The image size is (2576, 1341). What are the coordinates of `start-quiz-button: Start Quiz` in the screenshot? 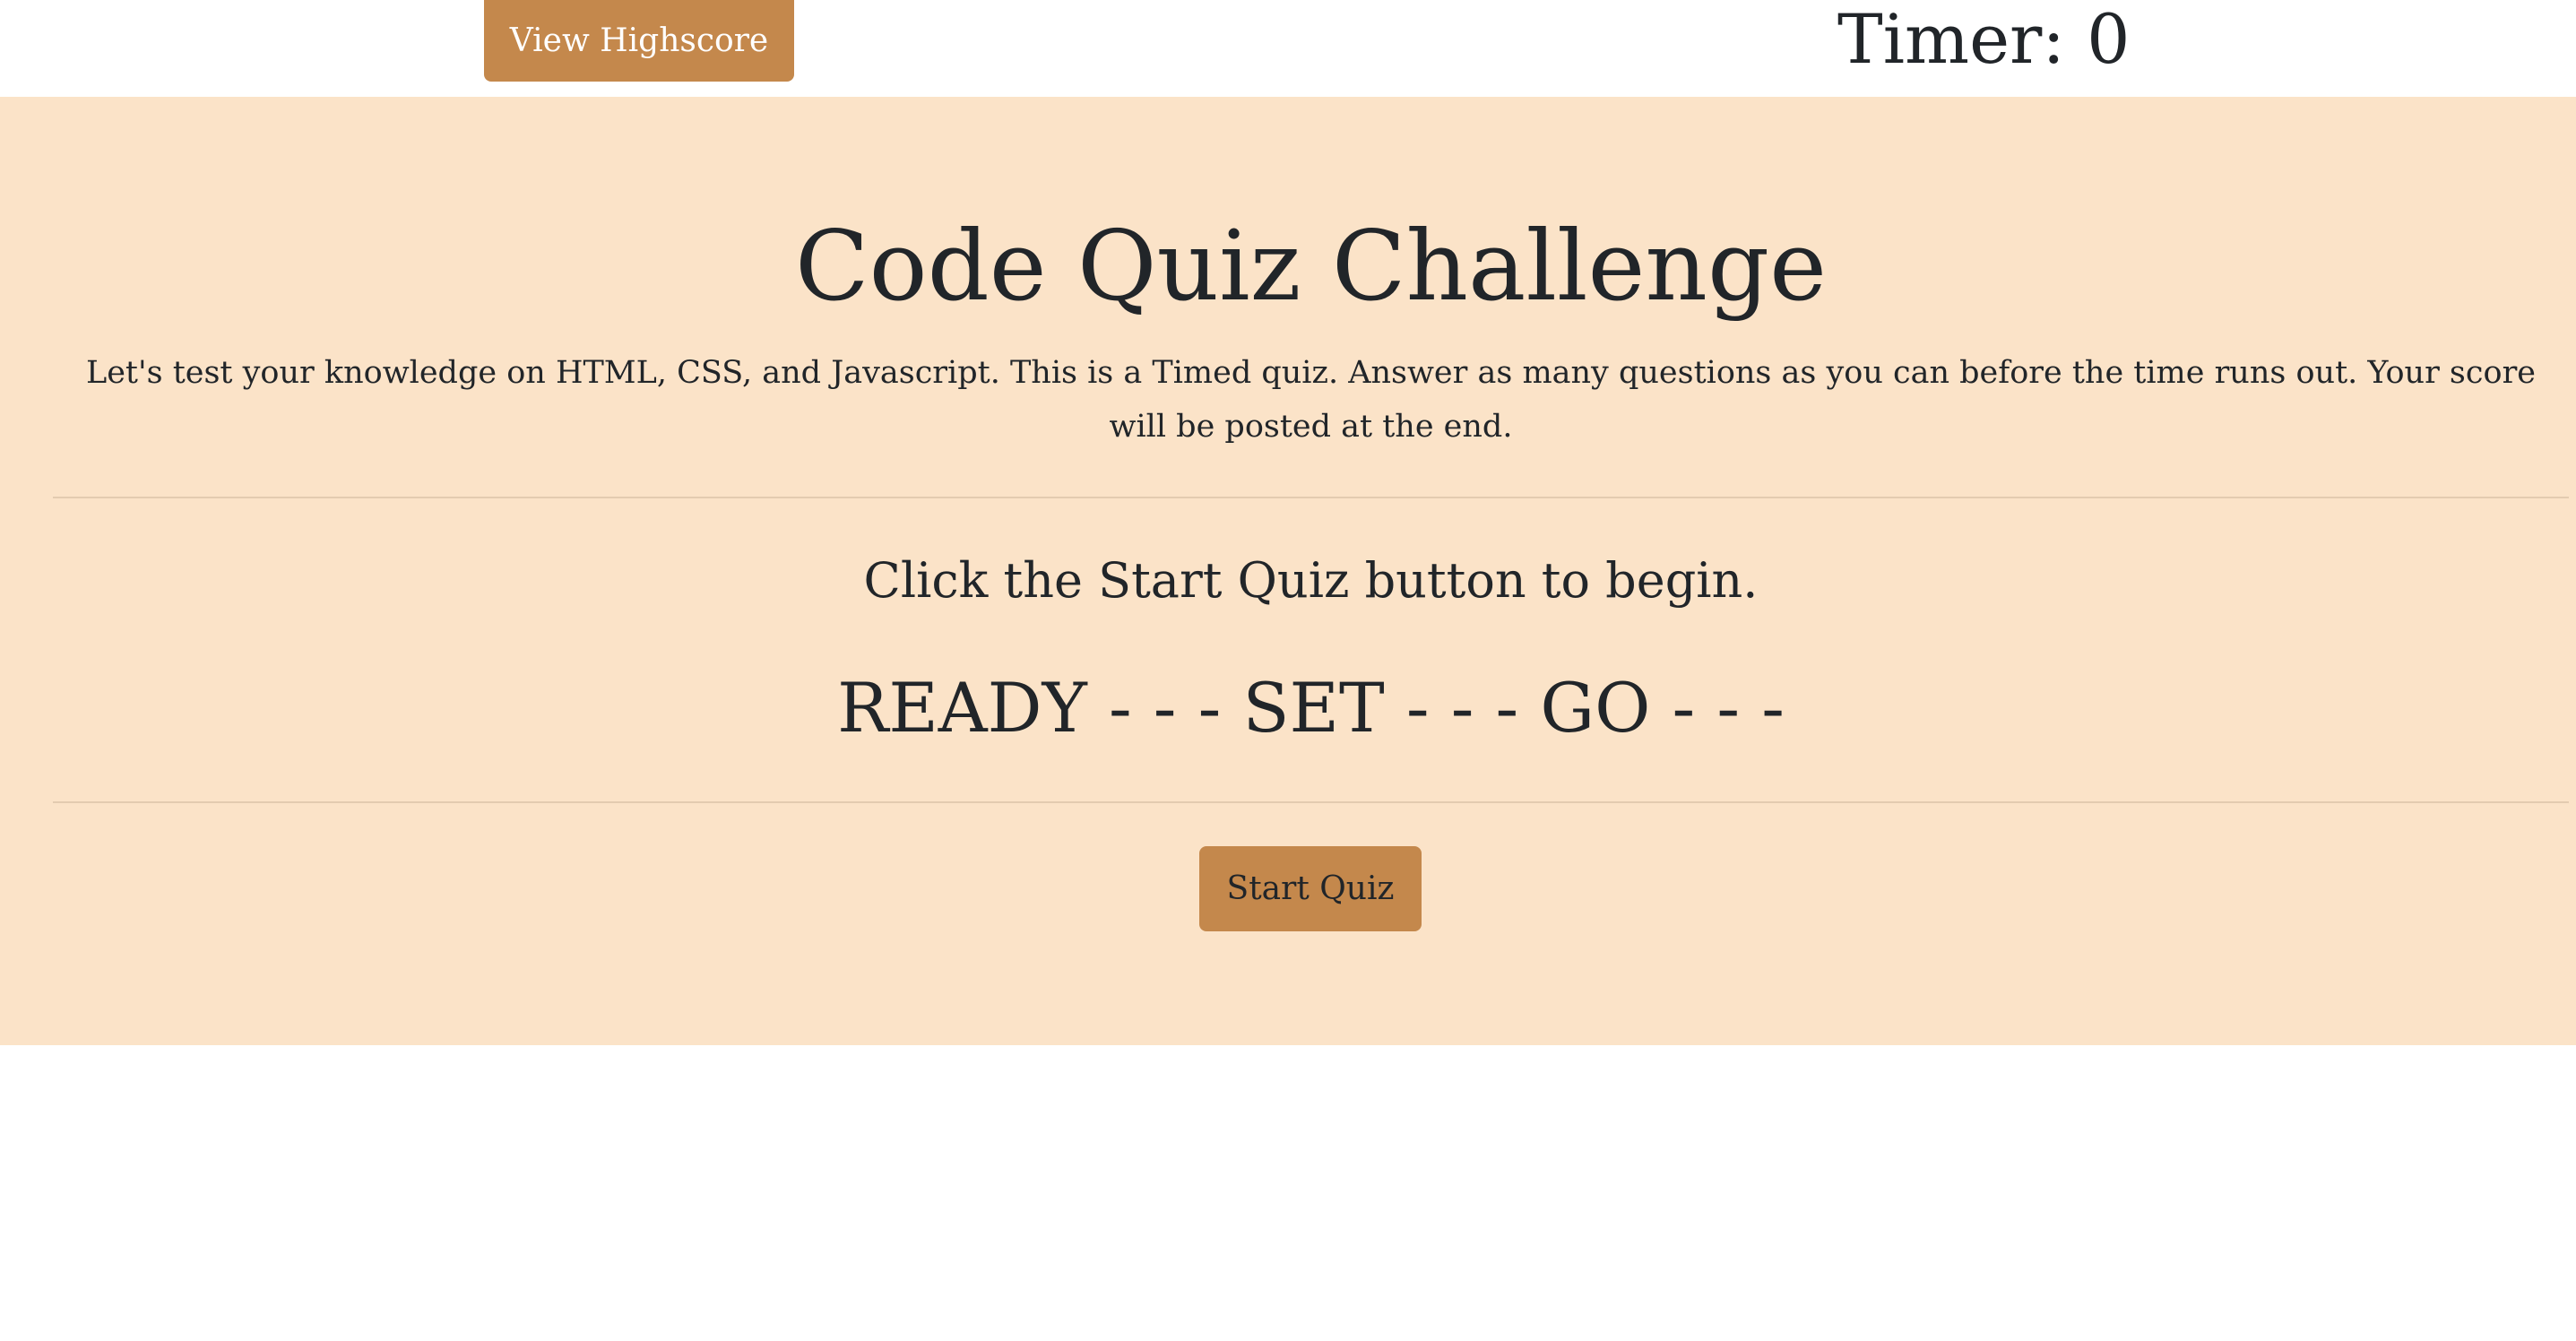 It's located at (1310, 888).